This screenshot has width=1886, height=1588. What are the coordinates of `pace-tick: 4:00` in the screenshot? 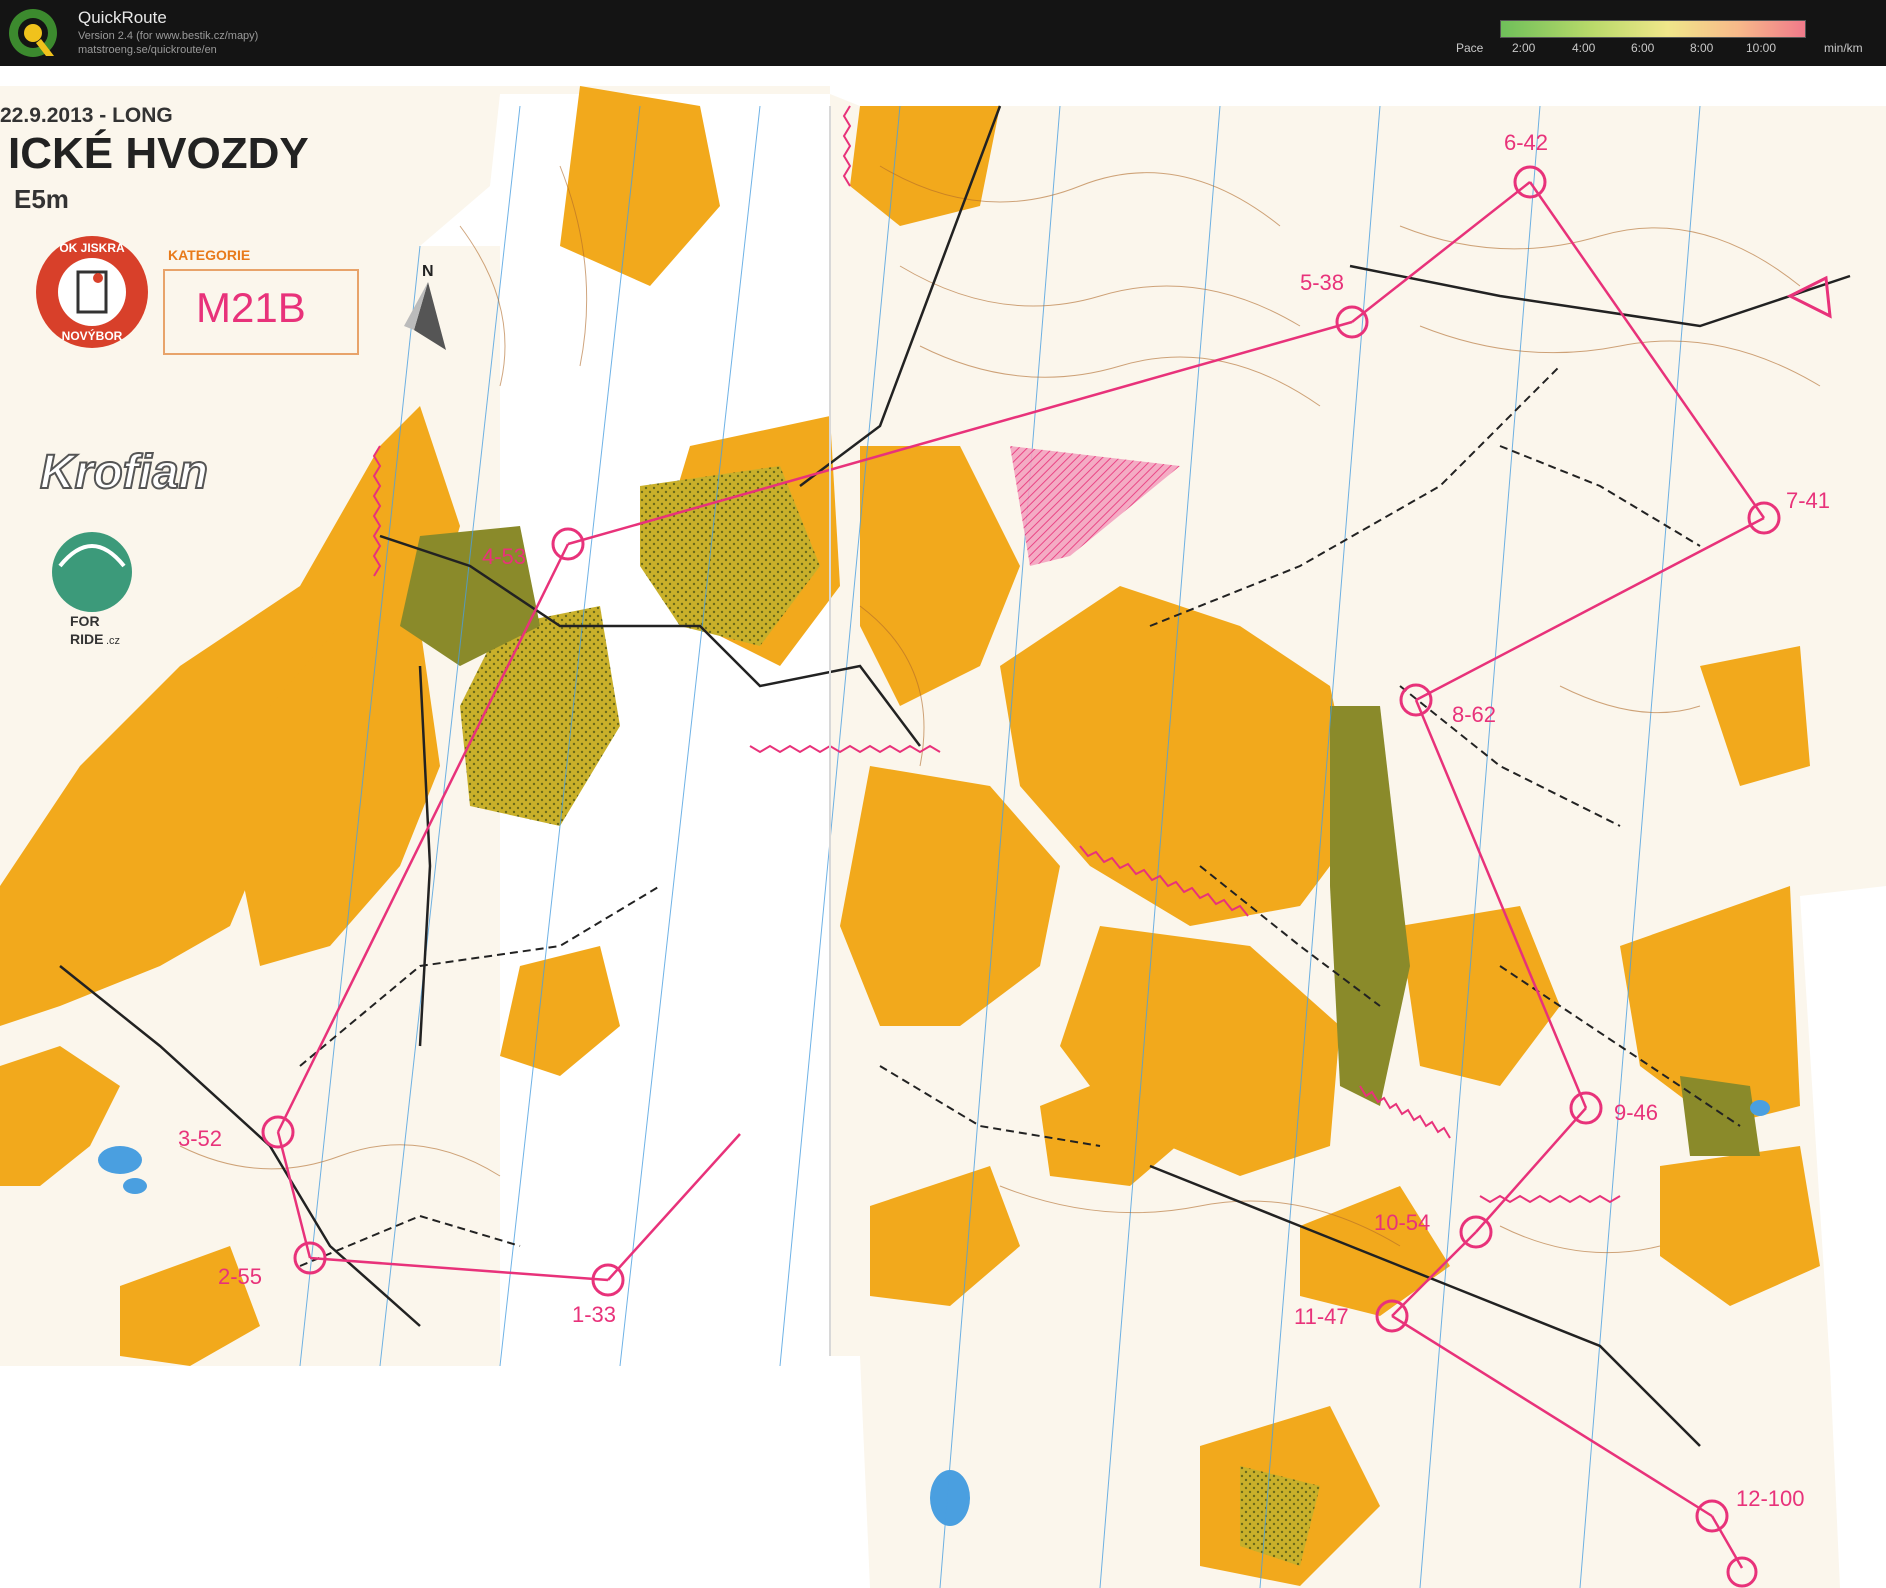 It's located at (1584, 48).